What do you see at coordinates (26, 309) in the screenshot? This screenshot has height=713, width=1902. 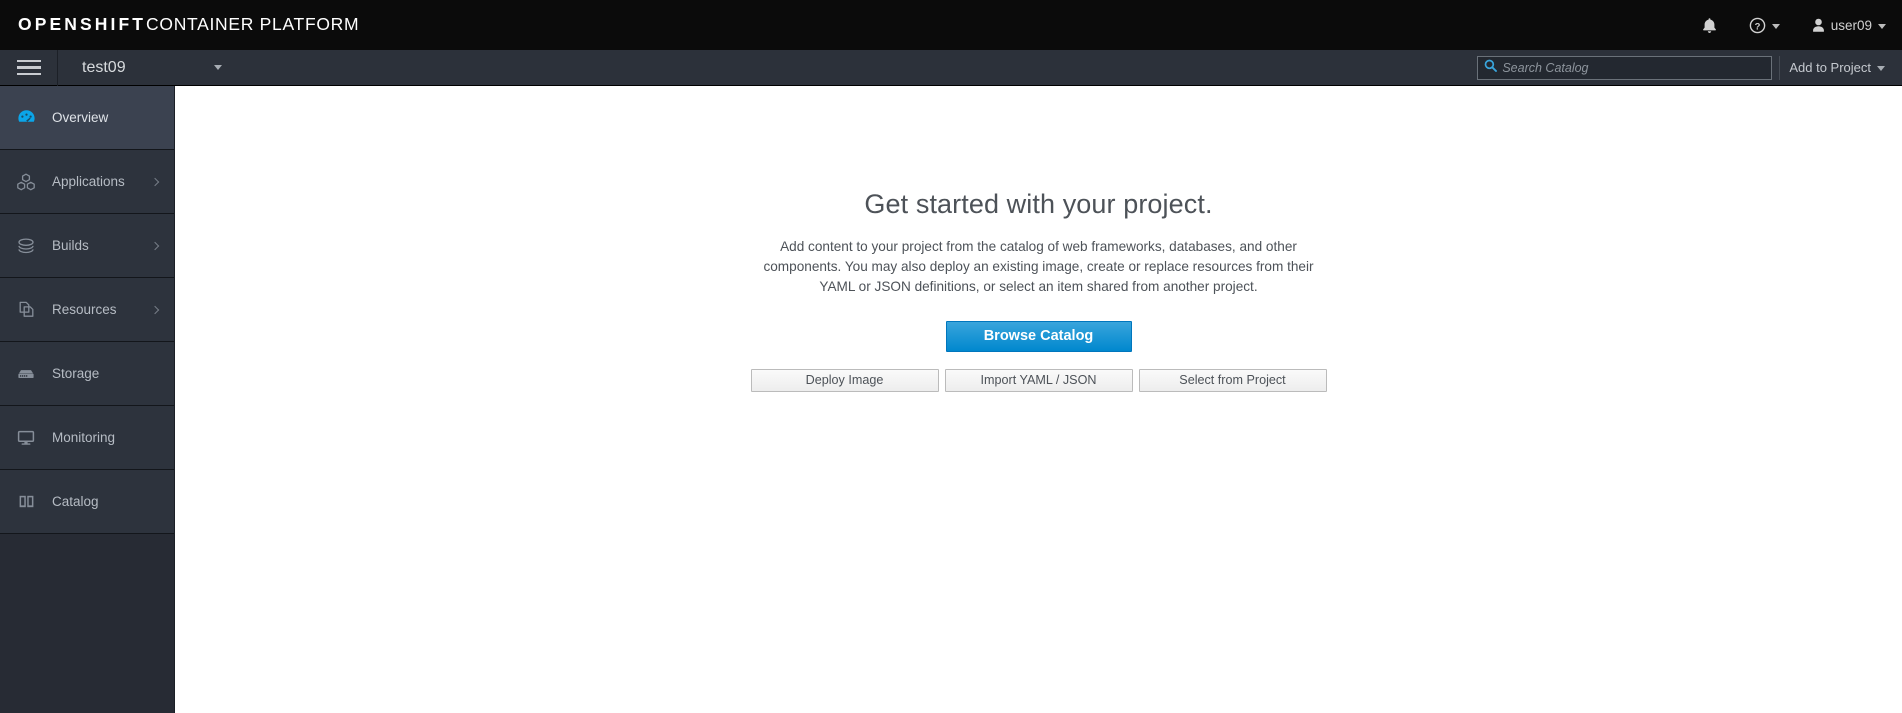 I see `copy-files-icon` at bounding box center [26, 309].